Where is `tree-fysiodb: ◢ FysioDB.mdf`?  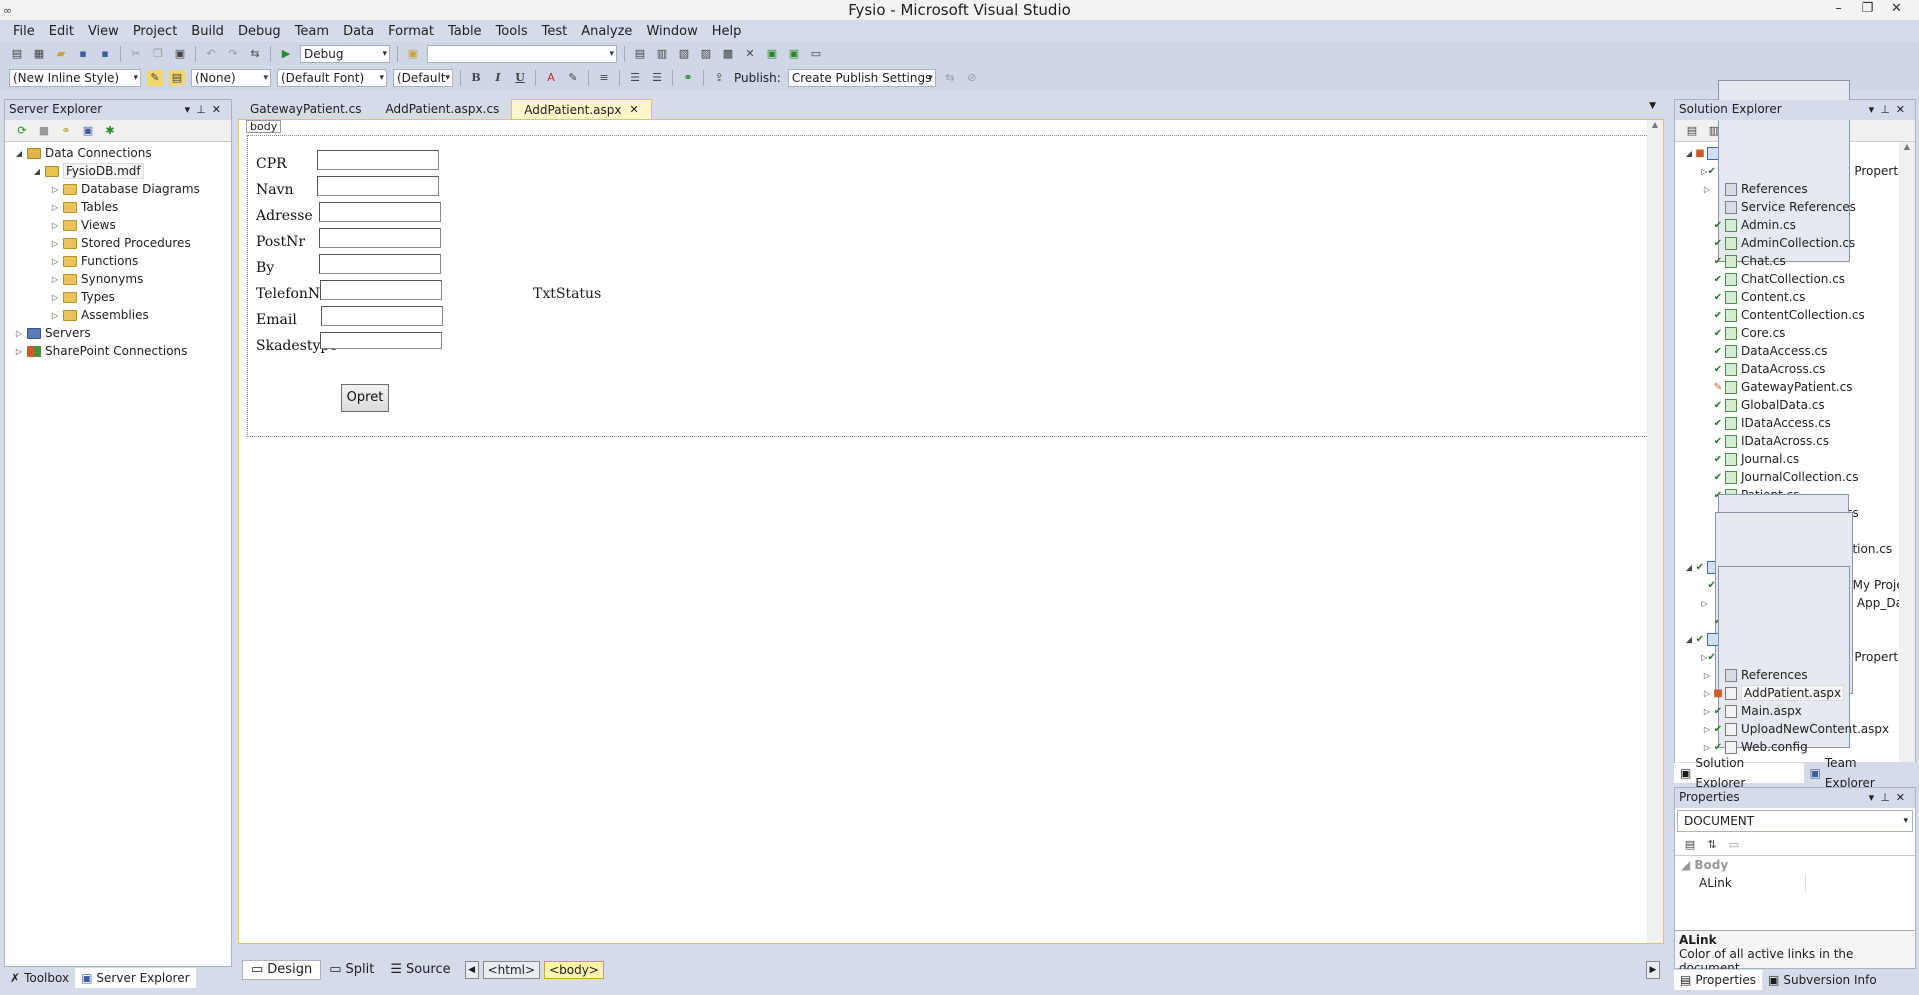
tree-fysiodb: ◢ FysioDB.mdf is located at coordinates (118, 171).